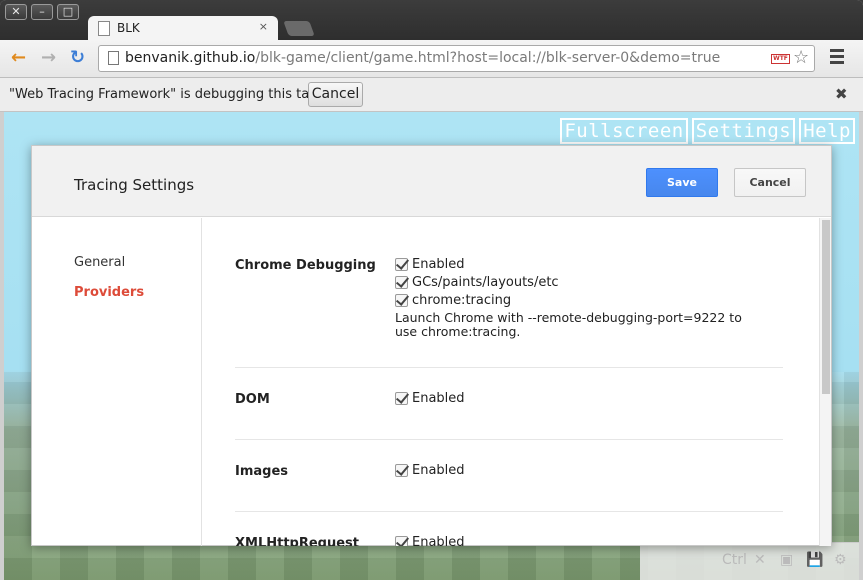  I want to click on wtf-hud: Ctrl ✕ ▣ 💾 ⚙, so click(749, 561).